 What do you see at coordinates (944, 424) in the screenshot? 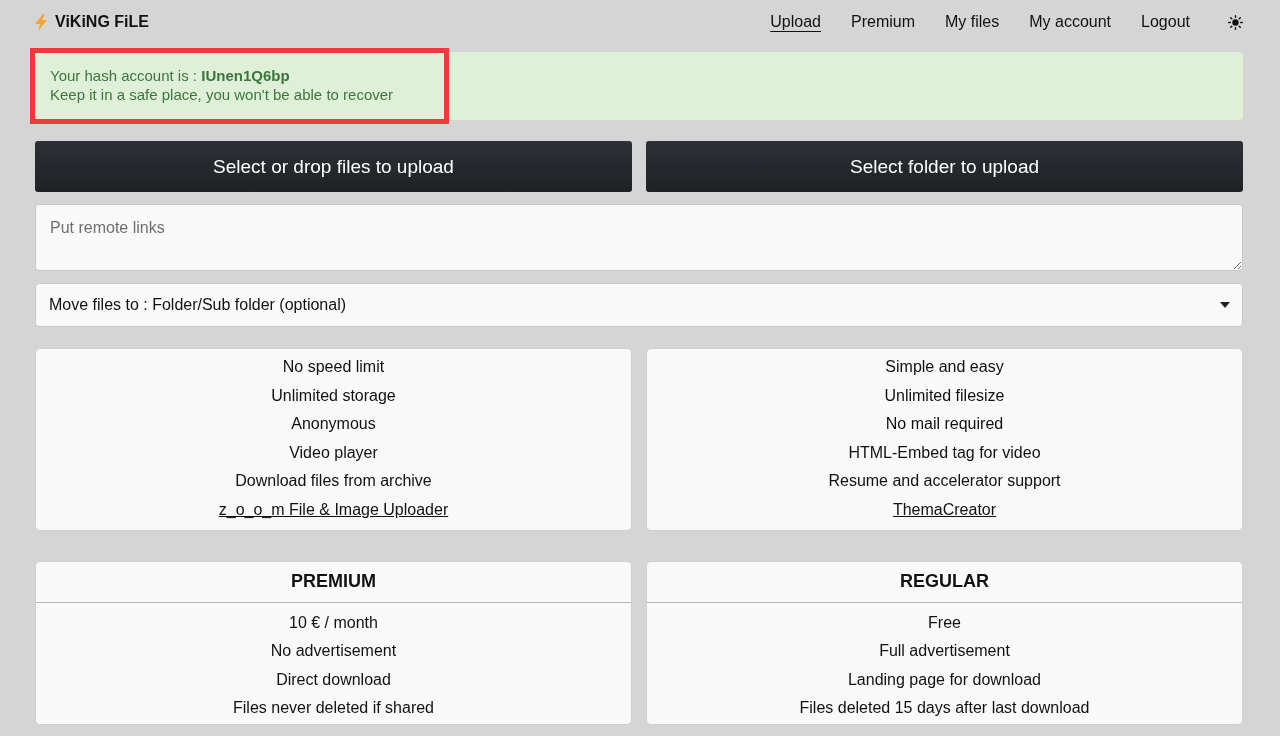
I see `feature-text: No mail required` at bounding box center [944, 424].